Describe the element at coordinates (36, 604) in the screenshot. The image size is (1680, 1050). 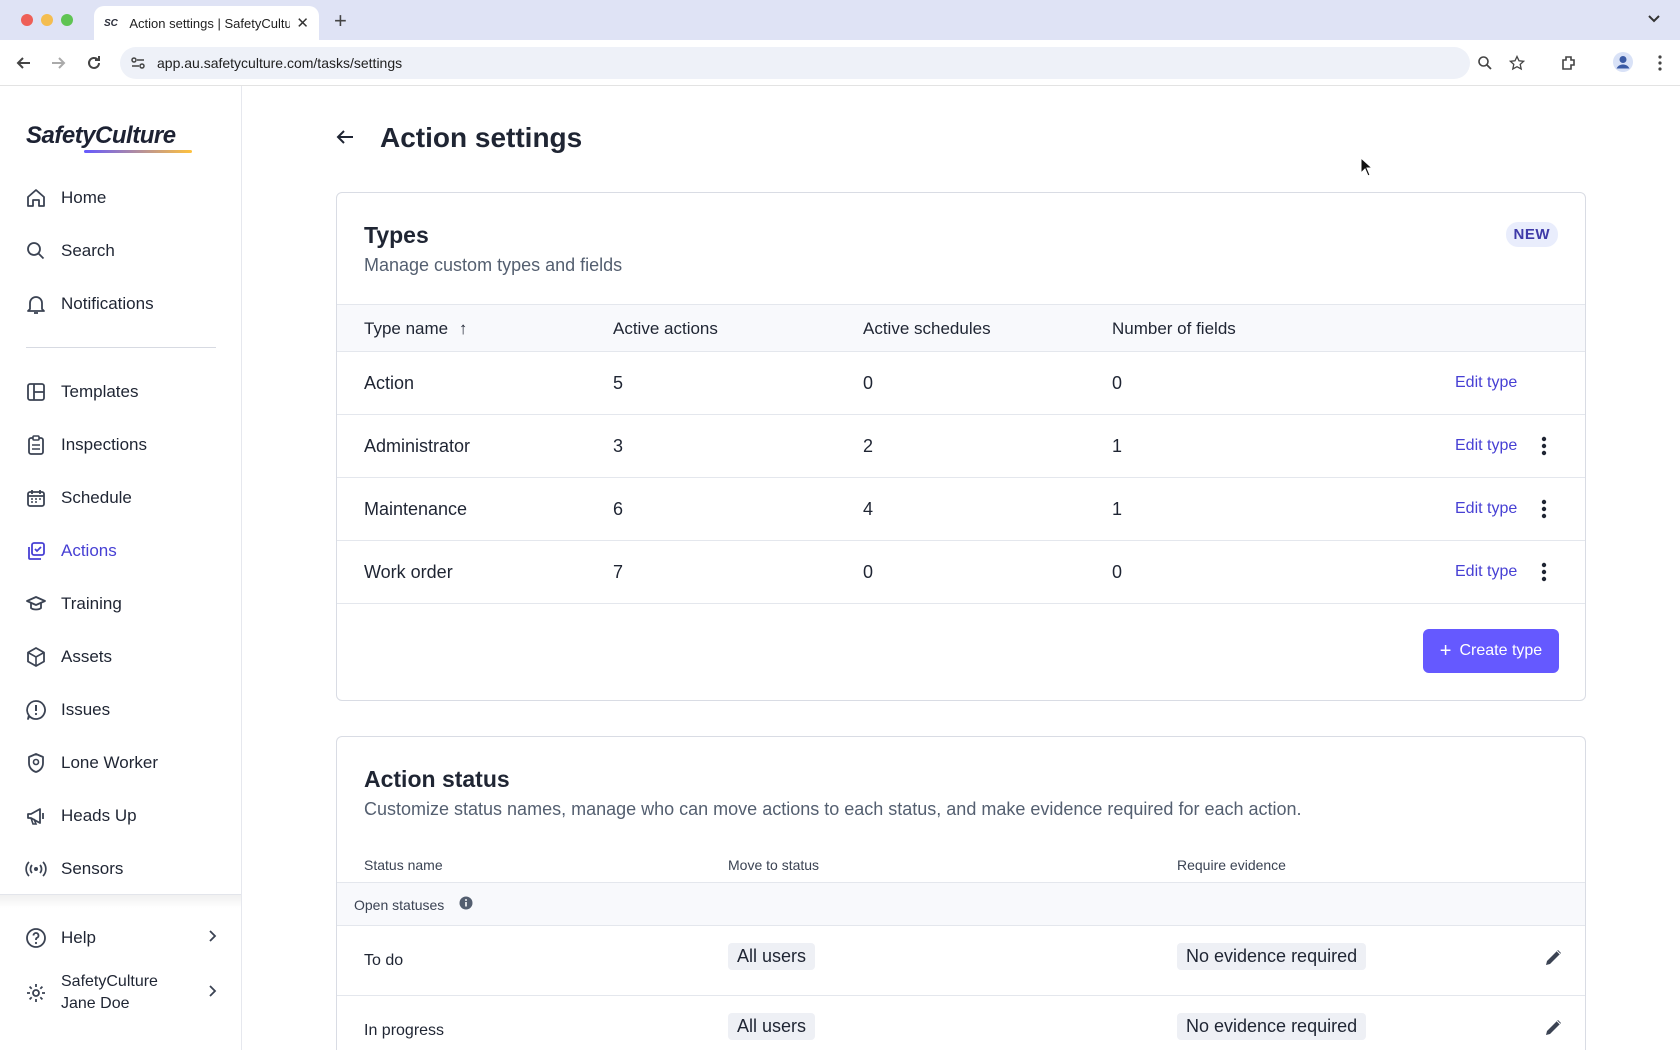
I see `graduation-cap-icon` at that location.